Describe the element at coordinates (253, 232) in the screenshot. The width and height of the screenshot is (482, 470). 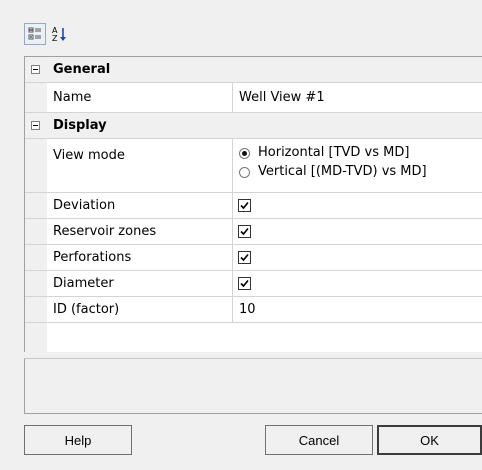
I see `property-row-reservoir-zones: Reservoir zones` at that location.